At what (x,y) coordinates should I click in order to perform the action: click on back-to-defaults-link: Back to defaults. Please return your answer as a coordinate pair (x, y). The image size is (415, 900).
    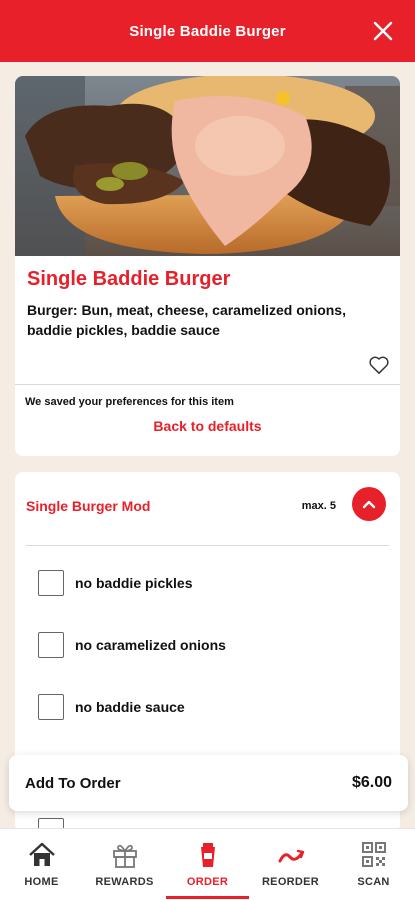
    Looking at the image, I should click on (207, 426).